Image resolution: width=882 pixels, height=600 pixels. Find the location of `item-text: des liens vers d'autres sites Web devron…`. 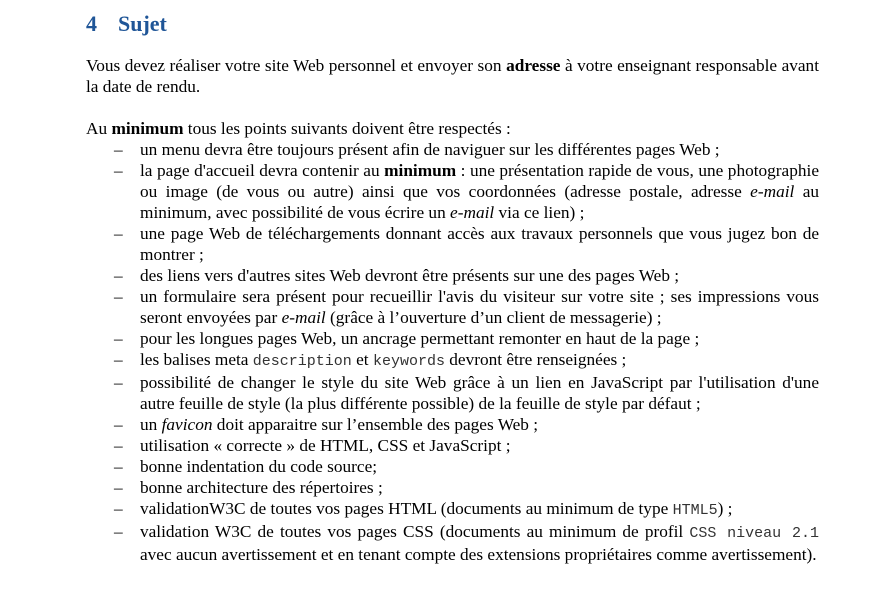

item-text: des liens vers d'autres sites Web devron… is located at coordinates (410, 275).